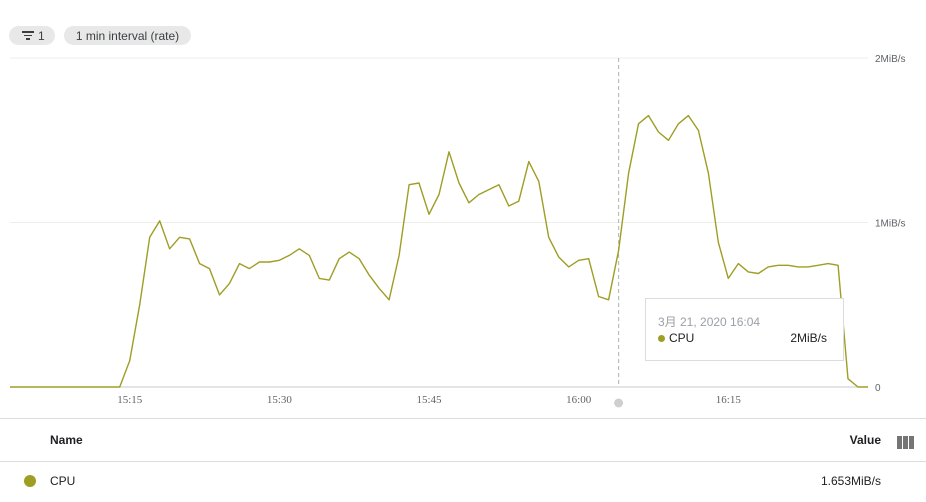  I want to click on x-tick-label: 16:00, so click(579, 400).